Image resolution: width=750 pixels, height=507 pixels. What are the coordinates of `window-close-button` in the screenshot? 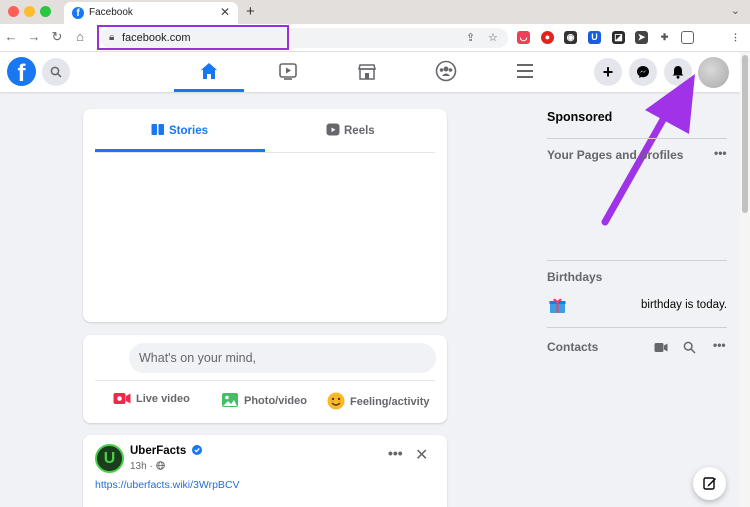 It's located at (13, 11).